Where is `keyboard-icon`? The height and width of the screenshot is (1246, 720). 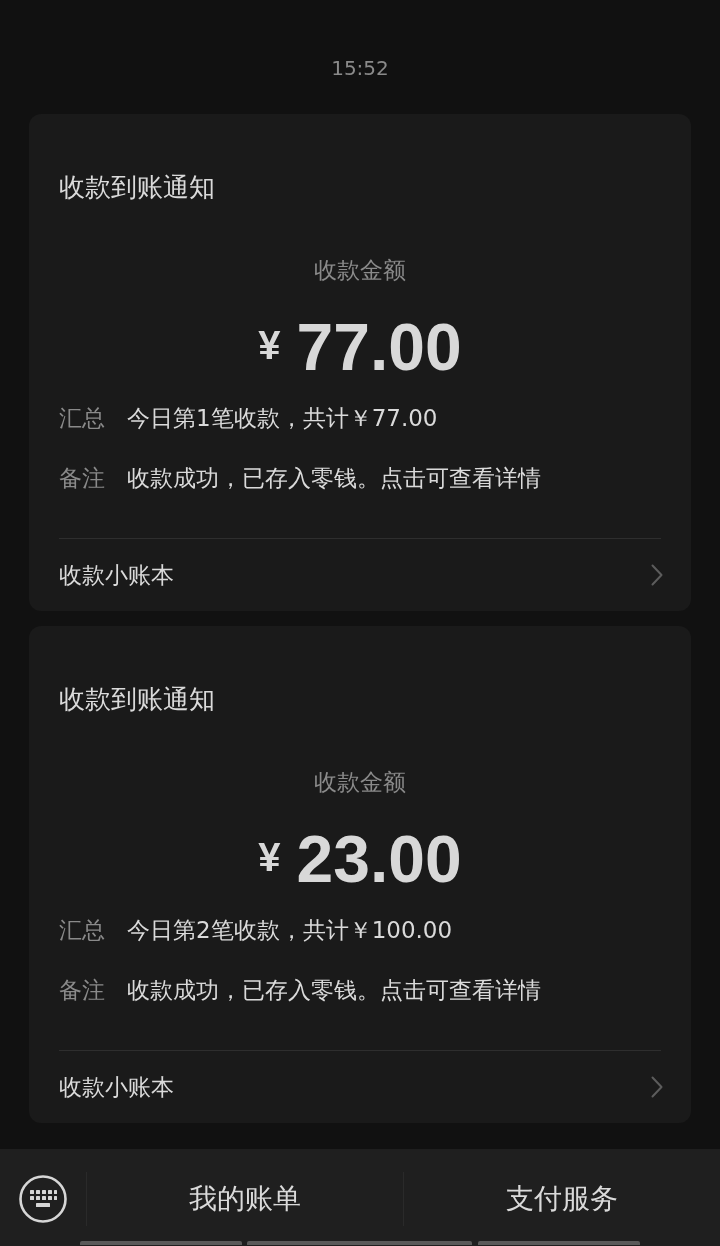 keyboard-icon is located at coordinates (43, 1199).